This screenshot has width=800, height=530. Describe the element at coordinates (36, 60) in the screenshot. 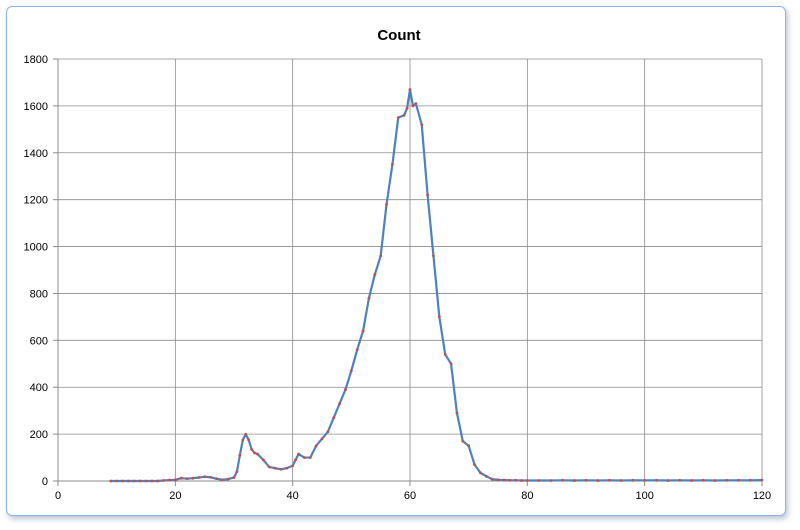

I see `y-tick-label: 1800` at that location.